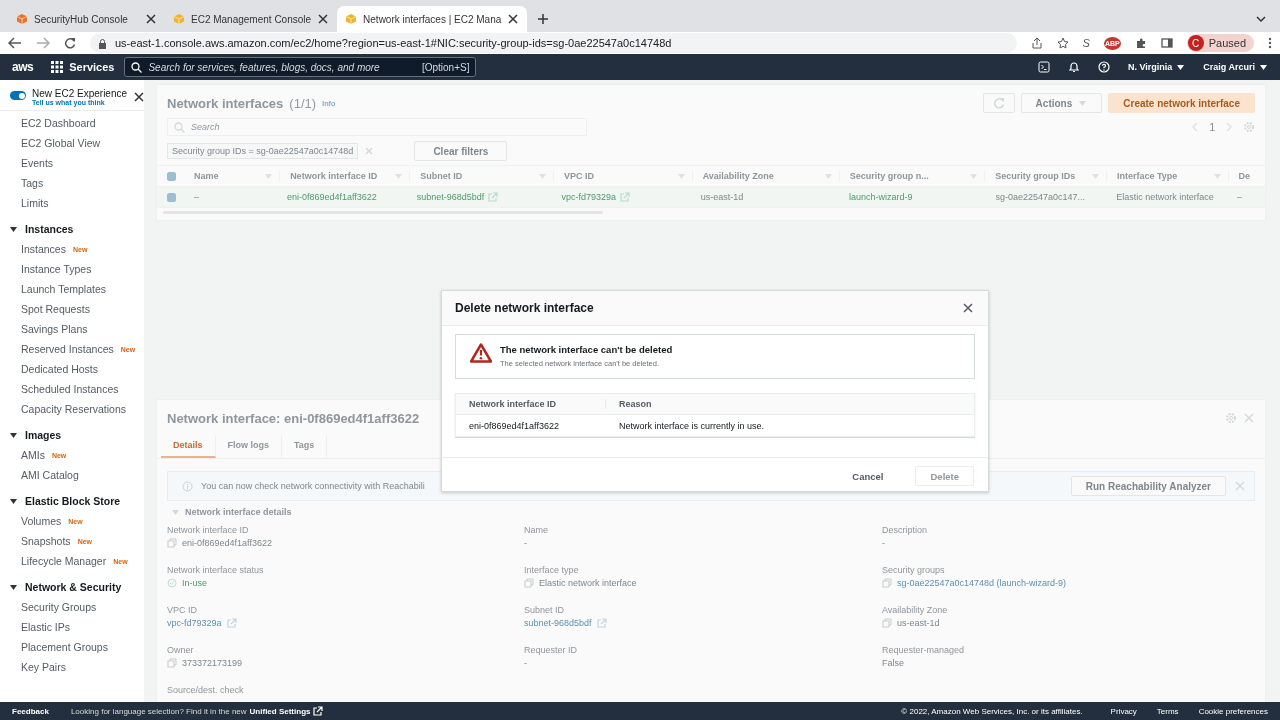 The width and height of the screenshot is (1280, 720). What do you see at coordinates (56, 269) in the screenshot?
I see `nav-link: Instance Types` at bounding box center [56, 269].